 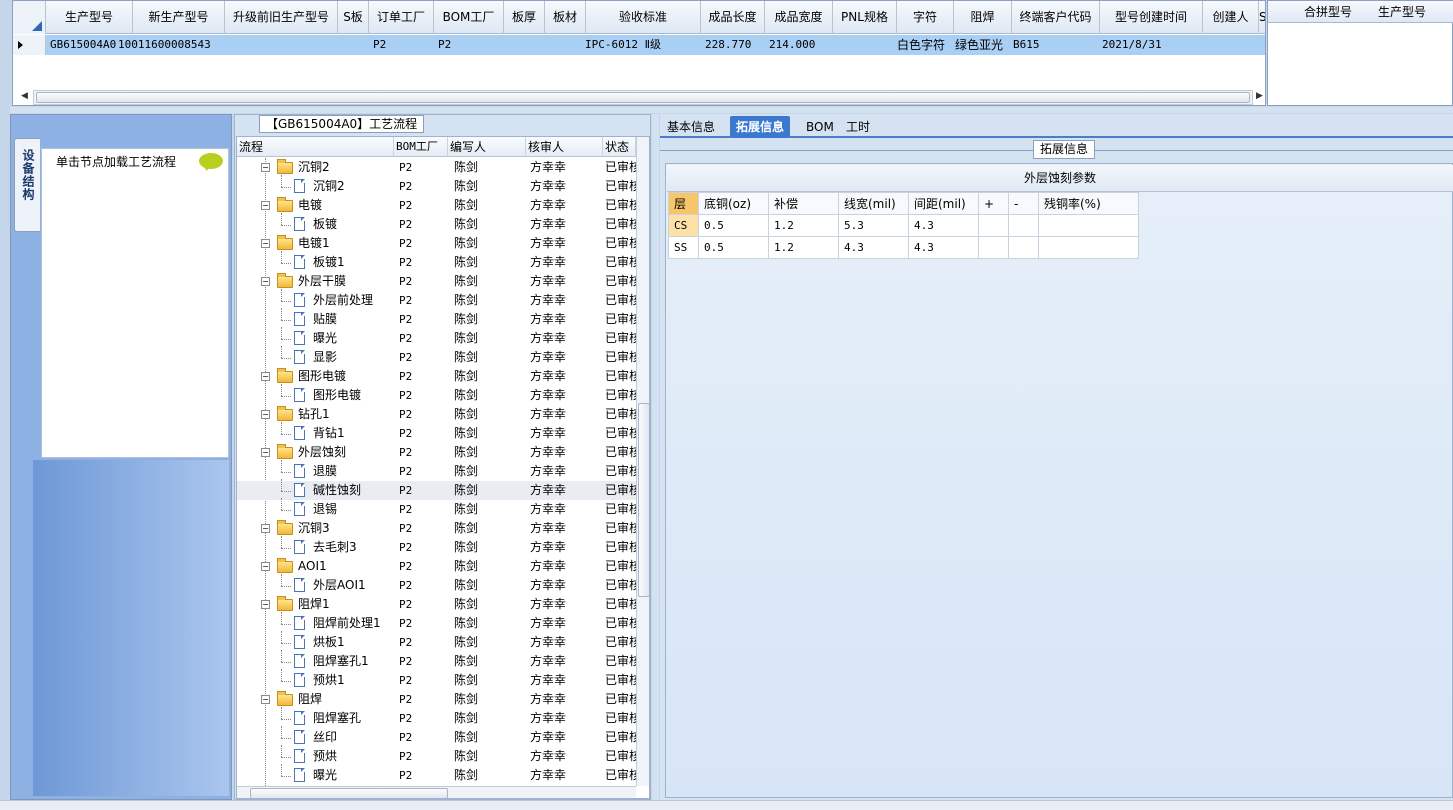 I want to click on tree-node: − 阻焊 P2 陈剑 方幸幸 已审核, so click(x=437, y=699).